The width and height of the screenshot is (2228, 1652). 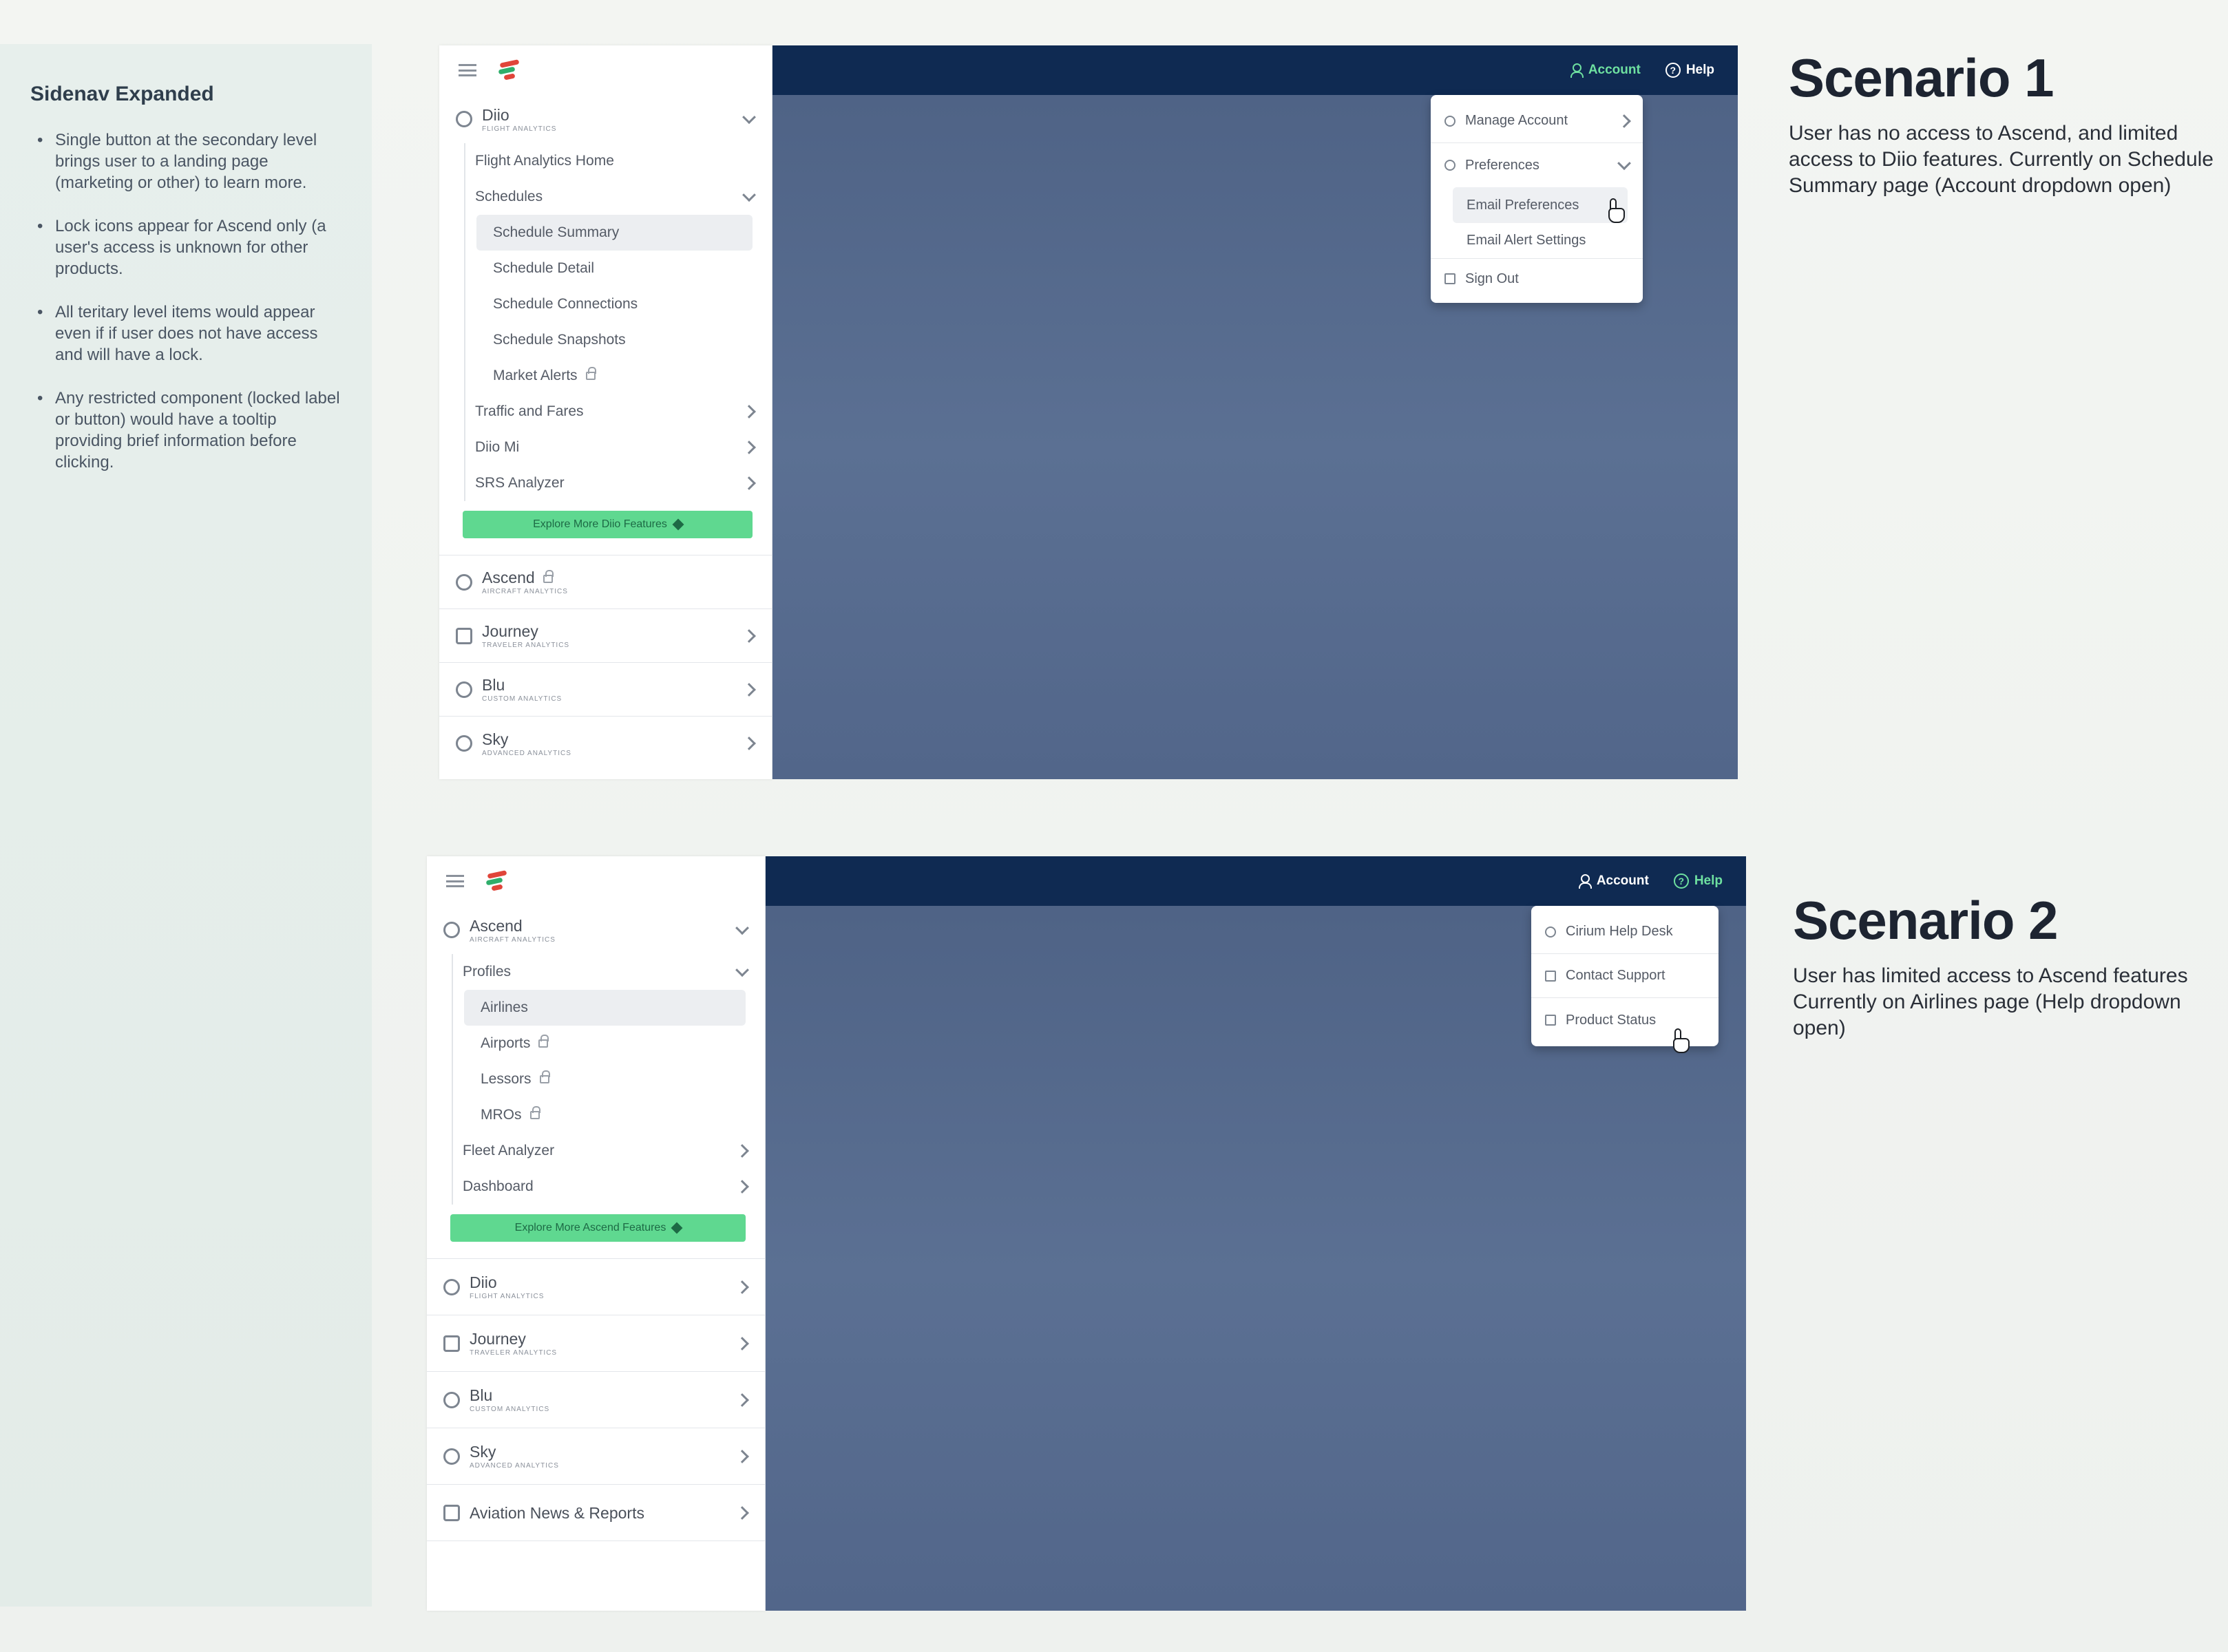 What do you see at coordinates (606, 1151) in the screenshot?
I see `nav-item-fleet-analyzer: Fleet Analyzer` at bounding box center [606, 1151].